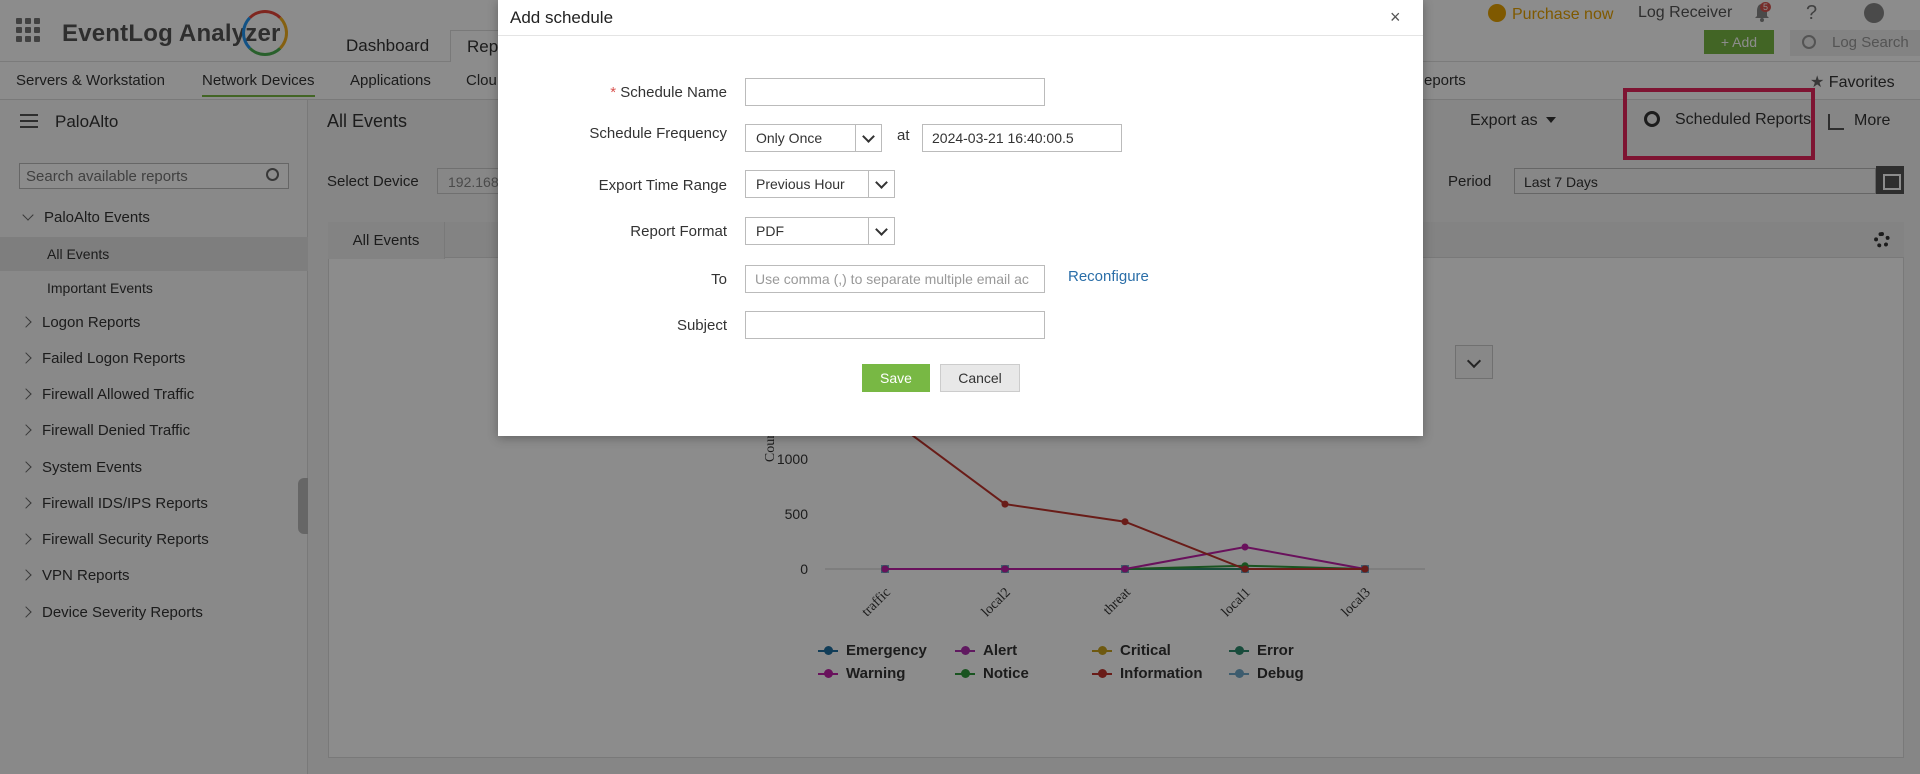 This screenshot has width=1920, height=774. What do you see at coordinates (1108, 276) in the screenshot?
I see `reconfigure-link: Reconfigure` at bounding box center [1108, 276].